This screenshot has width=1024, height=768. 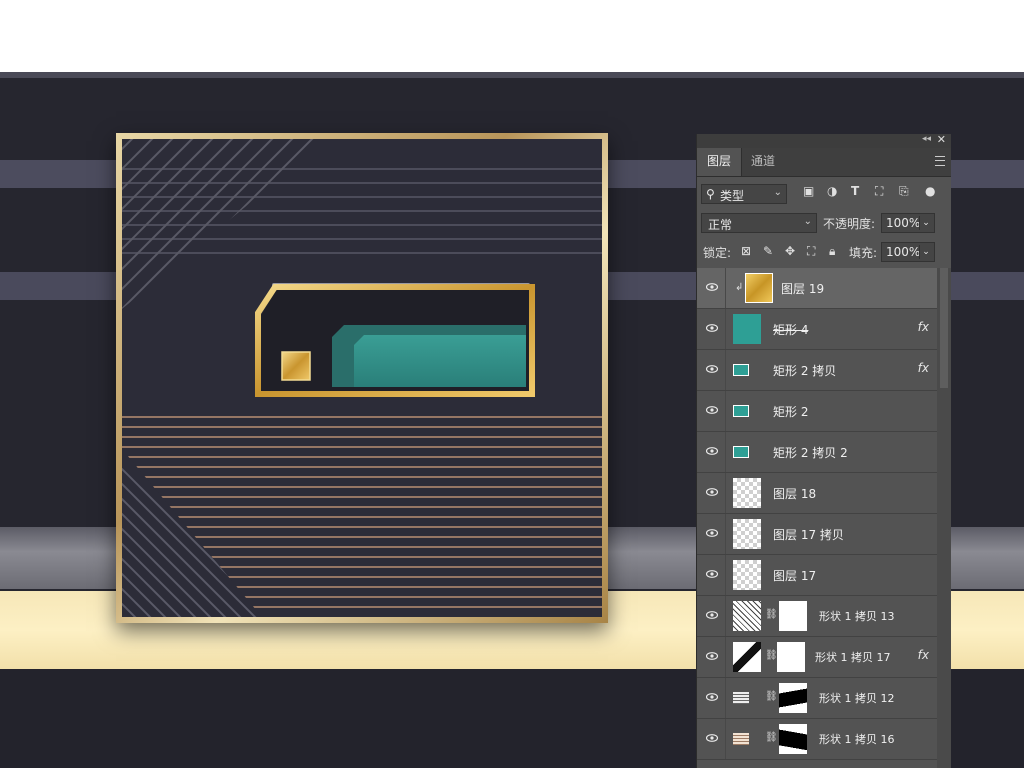 What do you see at coordinates (746, 251) in the screenshot?
I see `lock-transparent-icon: ⊠` at bounding box center [746, 251].